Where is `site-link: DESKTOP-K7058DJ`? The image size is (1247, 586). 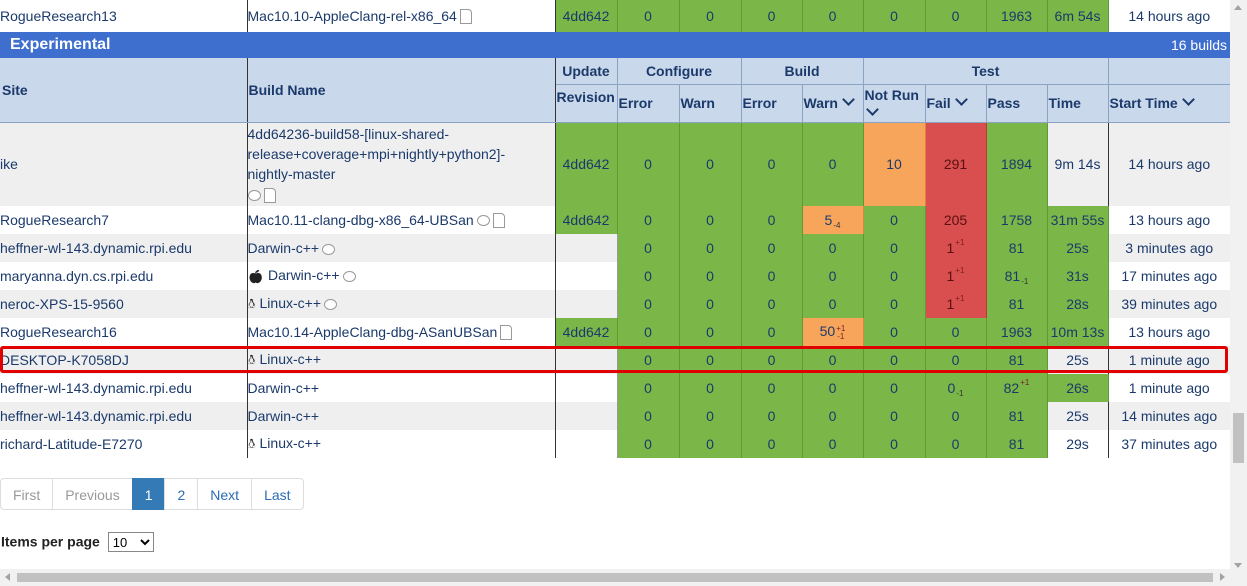
site-link: DESKTOP-K7058DJ is located at coordinates (124, 360).